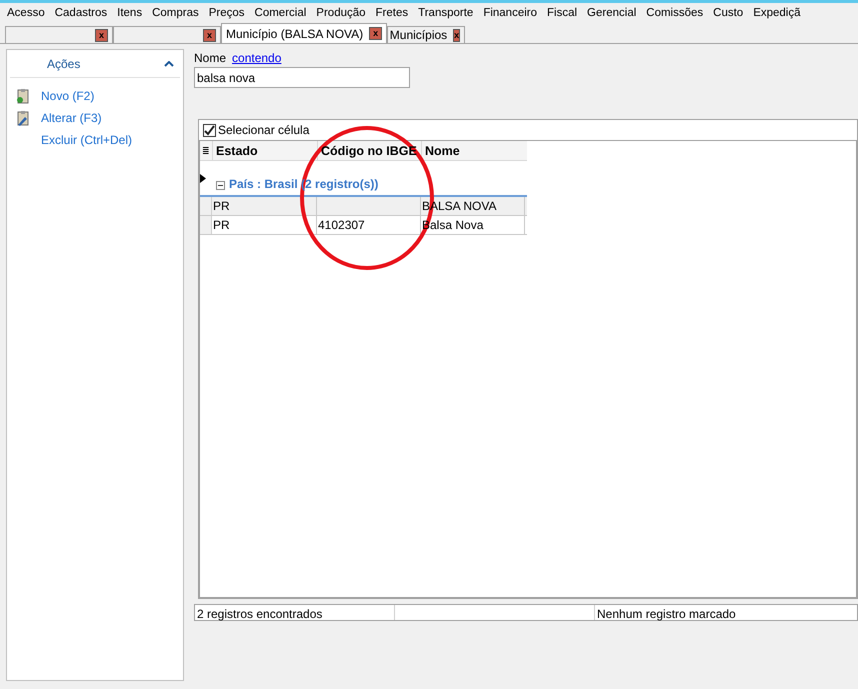 Image resolution: width=858 pixels, height=689 pixels. What do you see at coordinates (169, 63) in the screenshot?
I see `chevron-up-icon` at bounding box center [169, 63].